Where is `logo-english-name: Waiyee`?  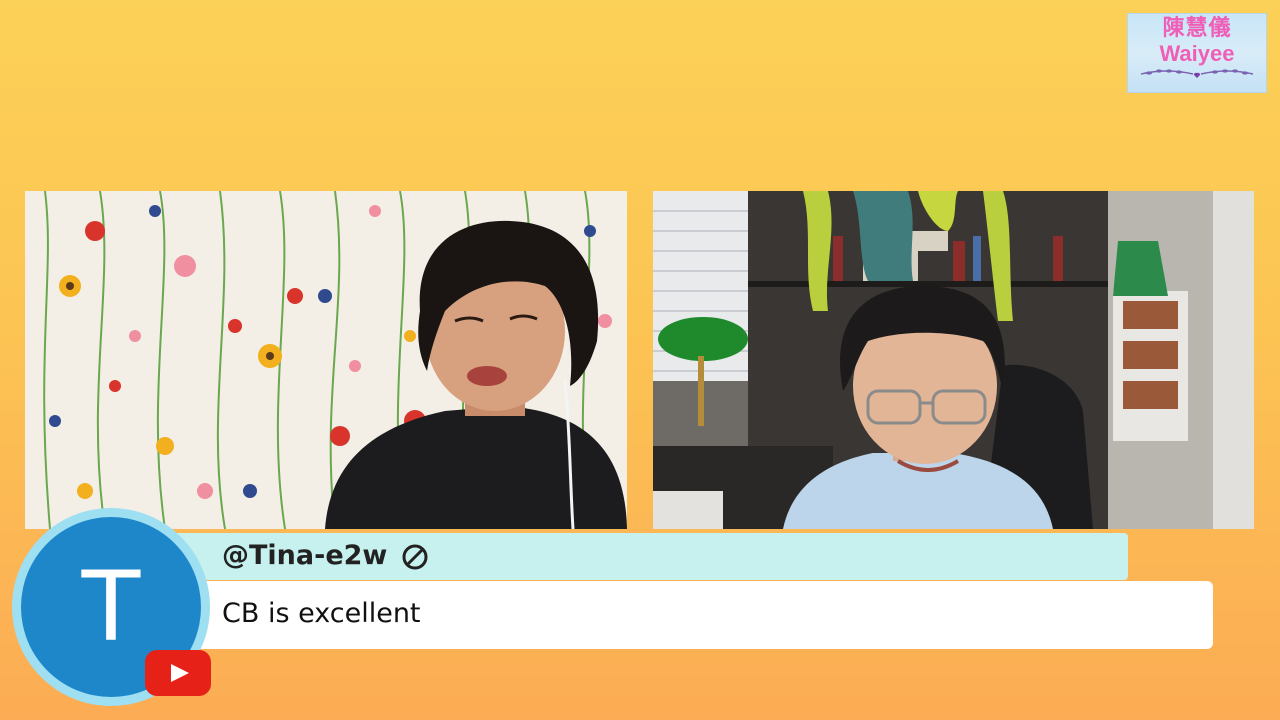 logo-english-name: Waiyee is located at coordinates (1197, 53).